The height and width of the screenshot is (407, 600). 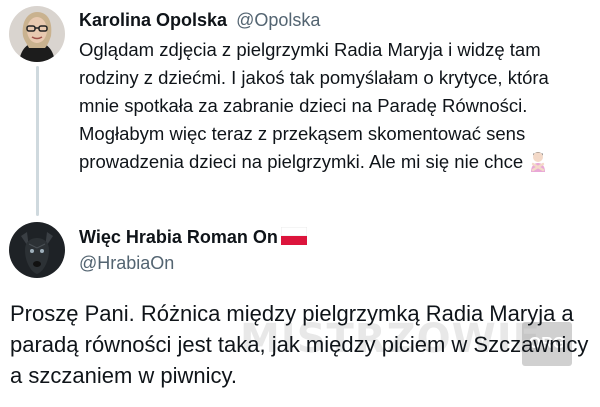 What do you see at coordinates (538, 165) in the screenshot?
I see `woman-gesturing-no-icon` at bounding box center [538, 165].